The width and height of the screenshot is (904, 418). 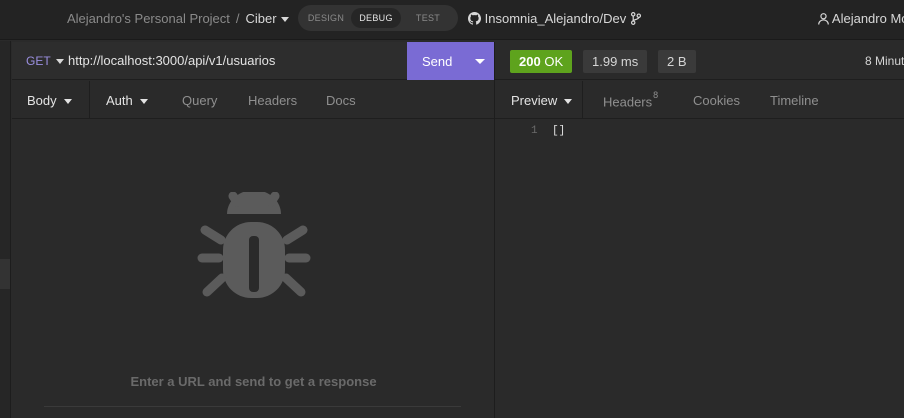 What do you see at coordinates (253, 381) in the screenshot?
I see `empty-state-message: Enter a URL and send to get a response` at bounding box center [253, 381].